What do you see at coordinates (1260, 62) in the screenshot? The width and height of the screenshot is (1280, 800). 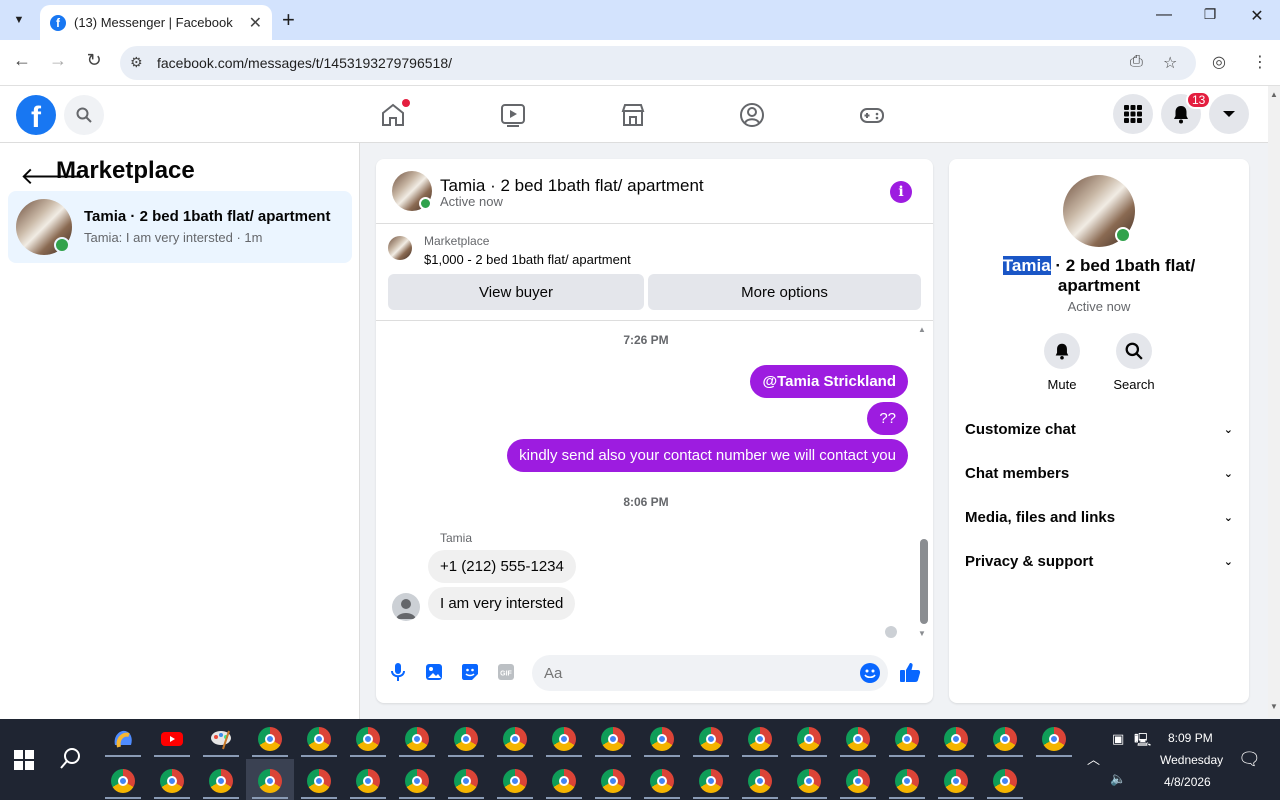 I see `chrome-menu-icon: ⋮` at bounding box center [1260, 62].